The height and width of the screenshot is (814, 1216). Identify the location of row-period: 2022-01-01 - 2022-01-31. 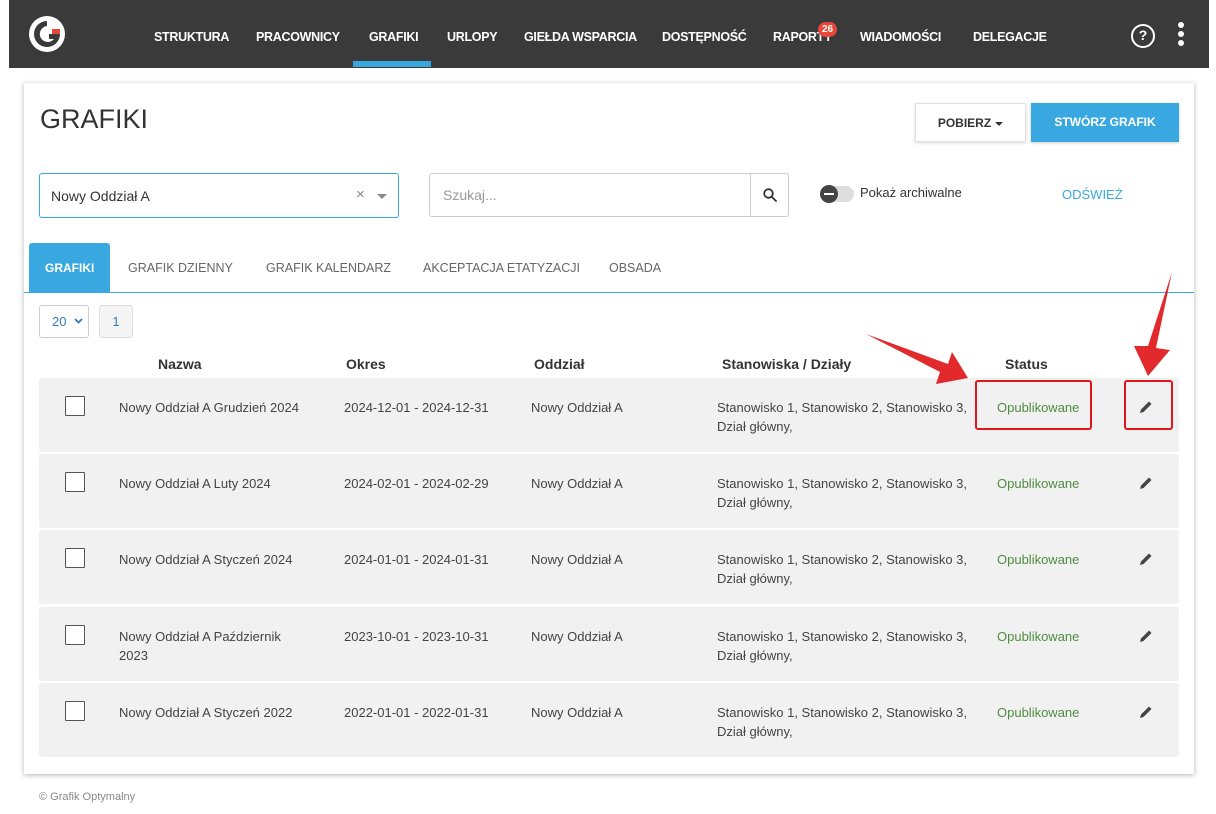
(416, 712).